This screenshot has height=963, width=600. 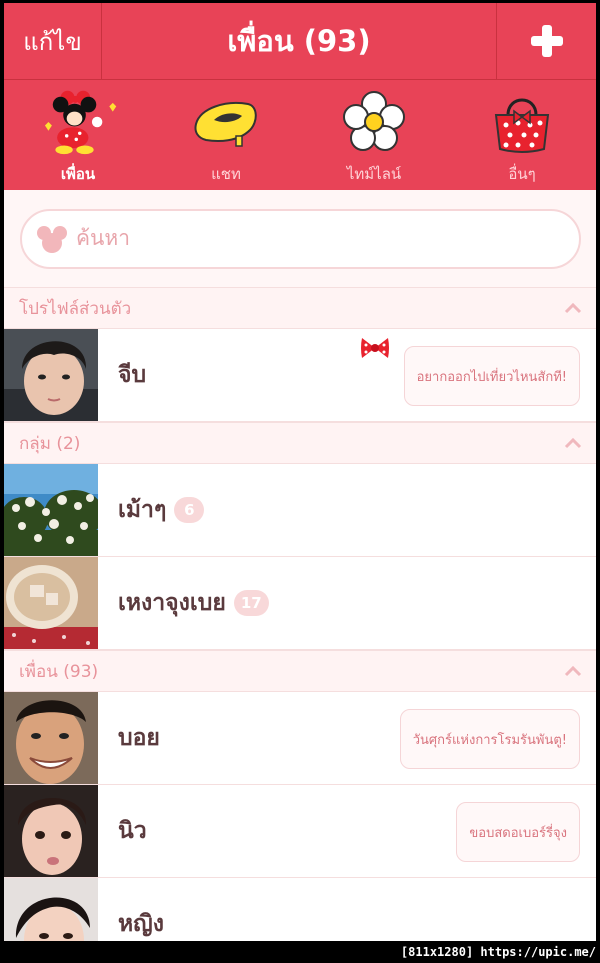 I want to click on tab-chat: แชท, so click(x=226, y=135).